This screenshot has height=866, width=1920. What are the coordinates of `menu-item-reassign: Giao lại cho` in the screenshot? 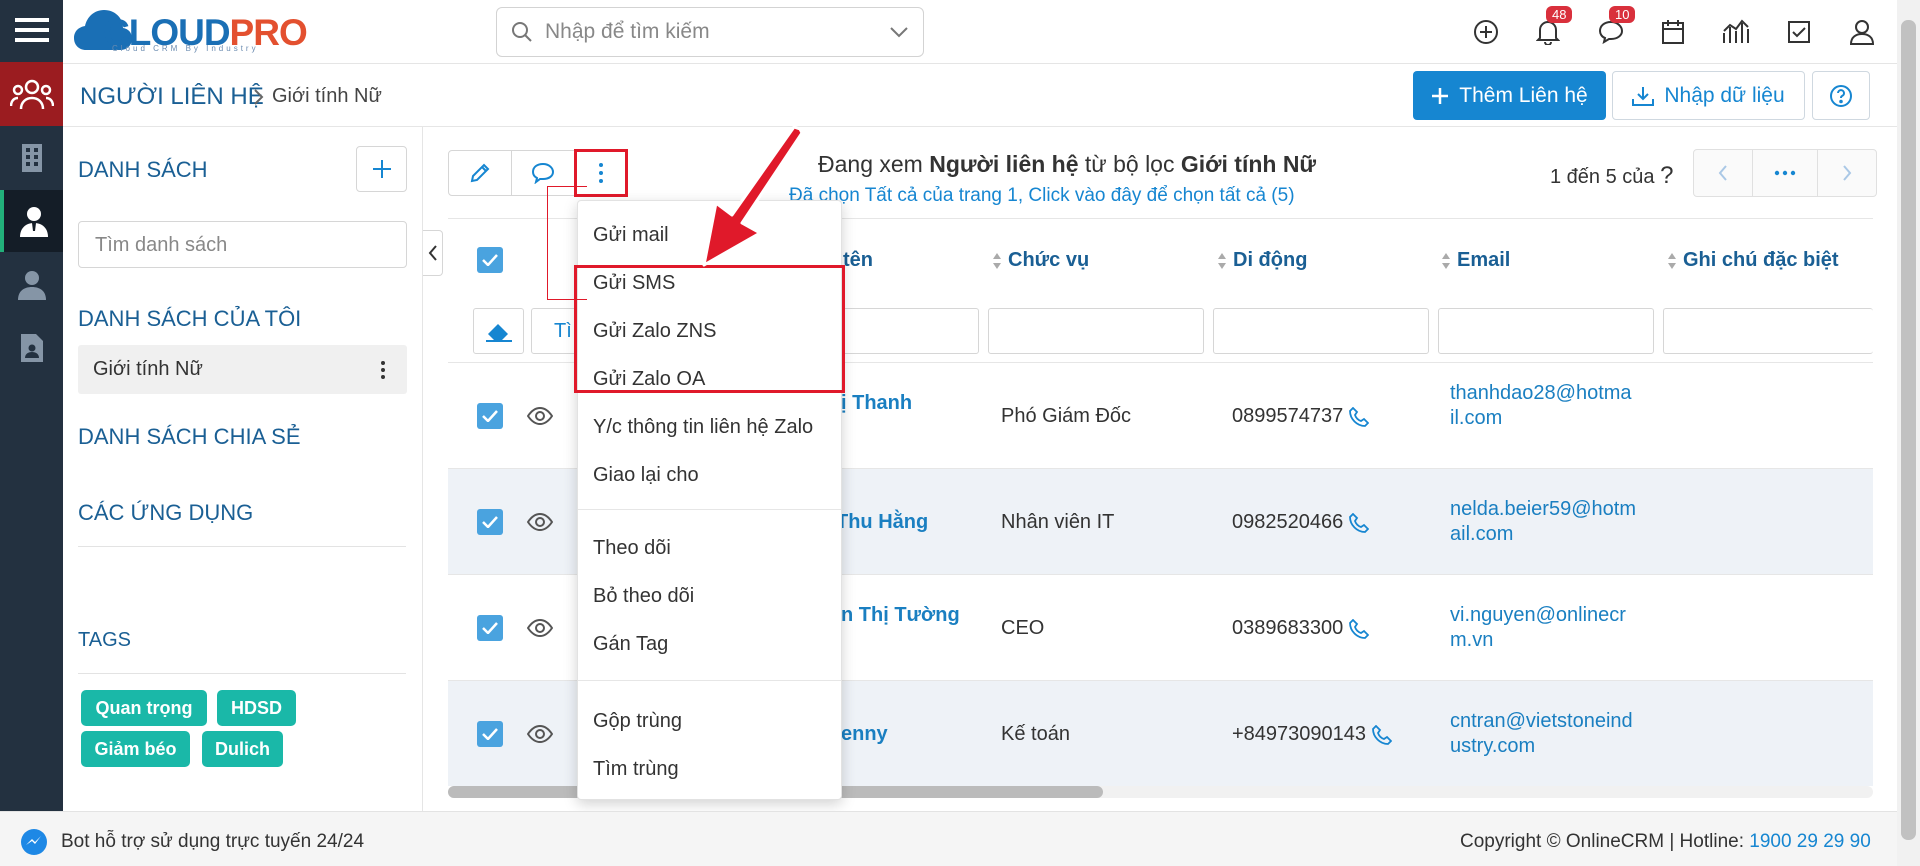 It's located at (646, 475).